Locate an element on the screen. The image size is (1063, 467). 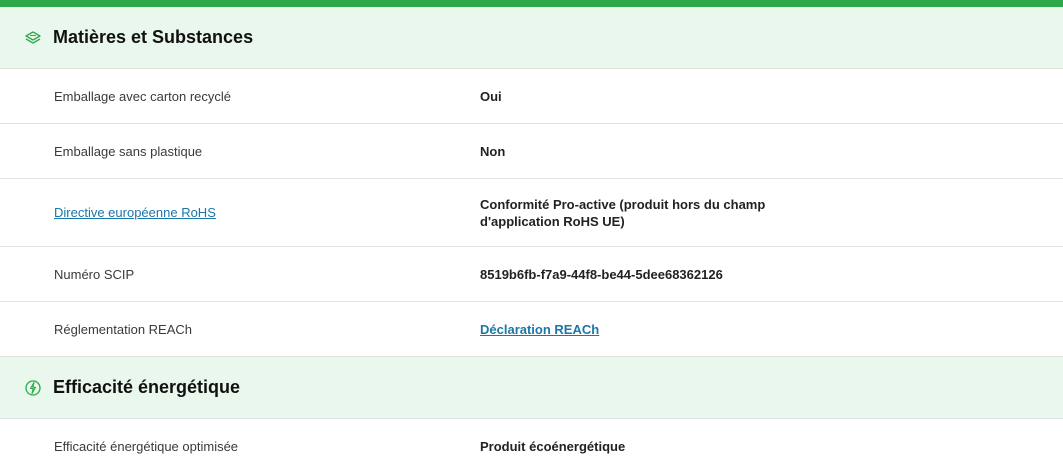
reach-declaration-link: Déclaration REACh is located at coordinates (539, 329).